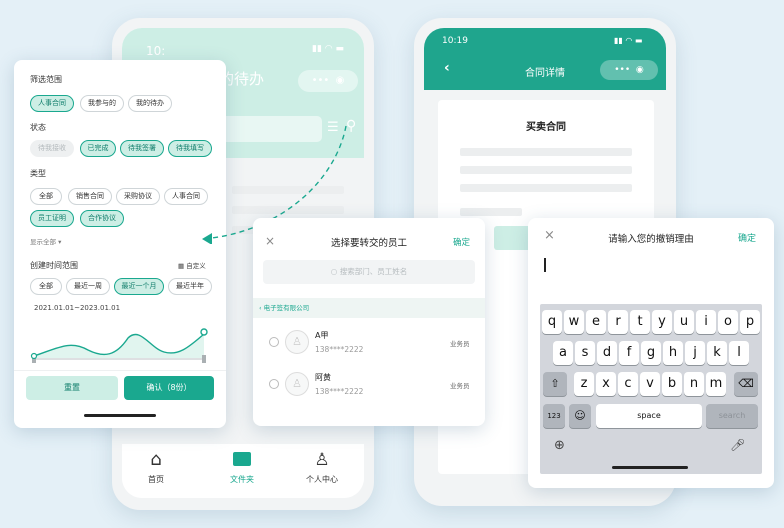  I want to click on bottom-nav: ⌂ 首页 文件夹 ♙ 个人中心, so click(243, 471).